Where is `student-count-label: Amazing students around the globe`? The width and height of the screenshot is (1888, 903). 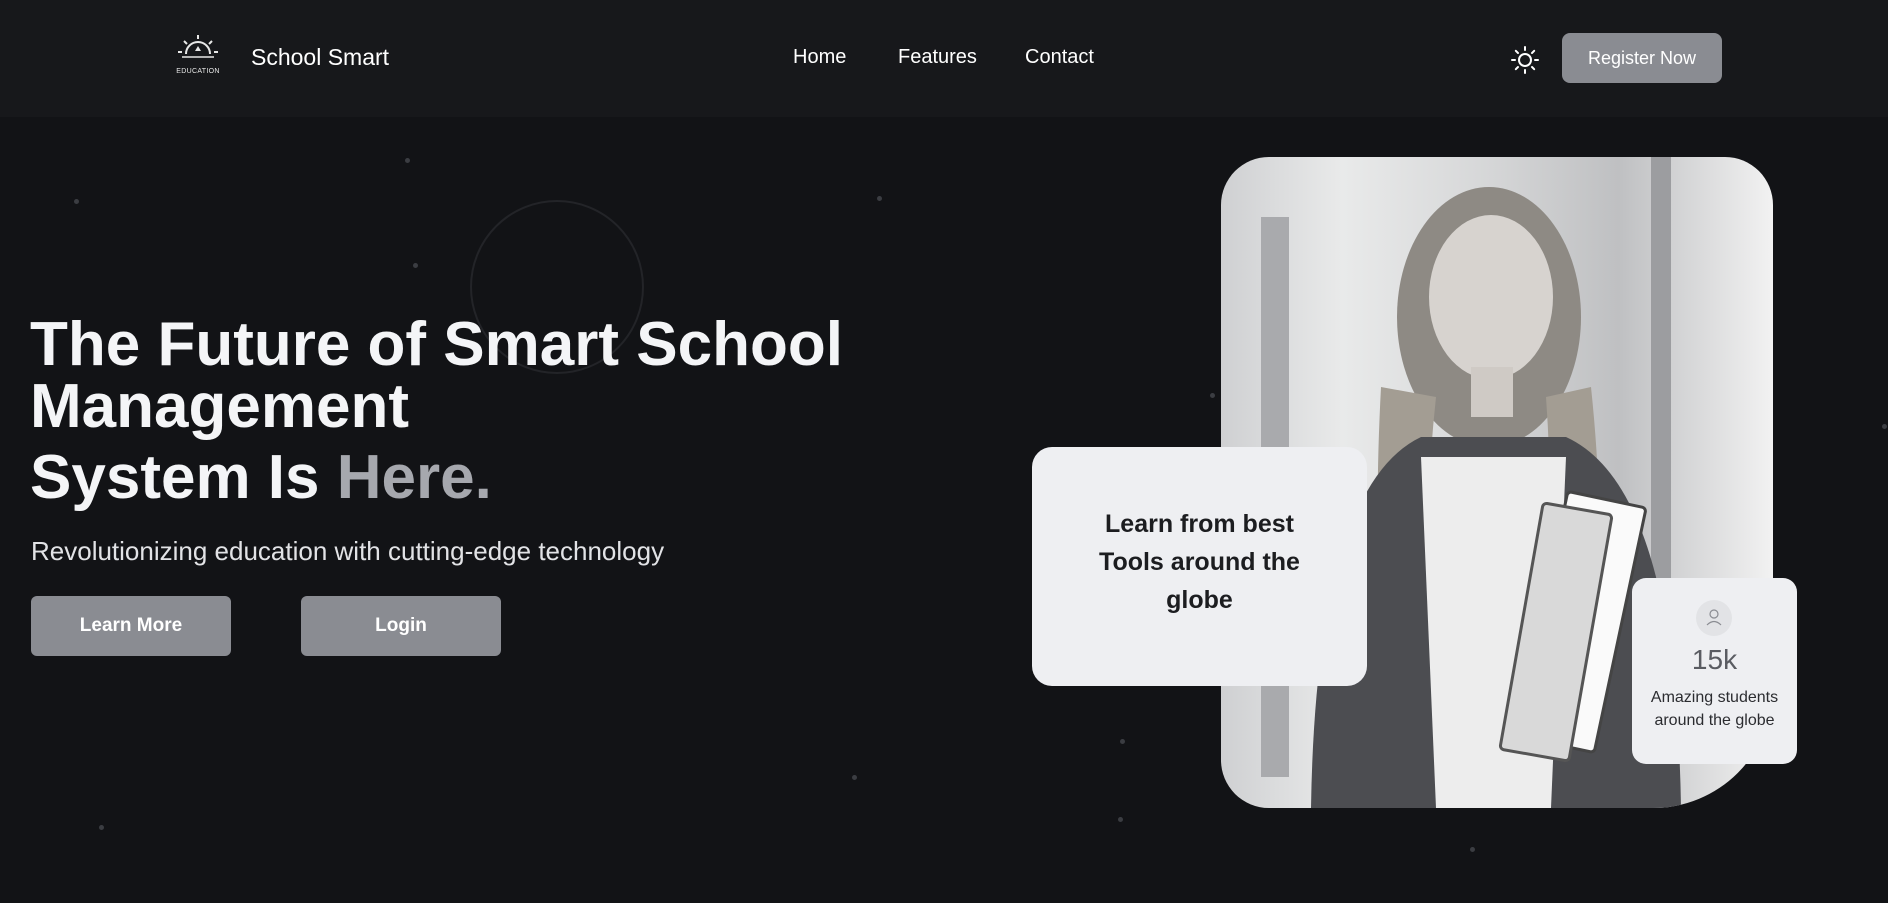 student-count-label: Amazing students around the globe is located at coordinates (1714, 709).